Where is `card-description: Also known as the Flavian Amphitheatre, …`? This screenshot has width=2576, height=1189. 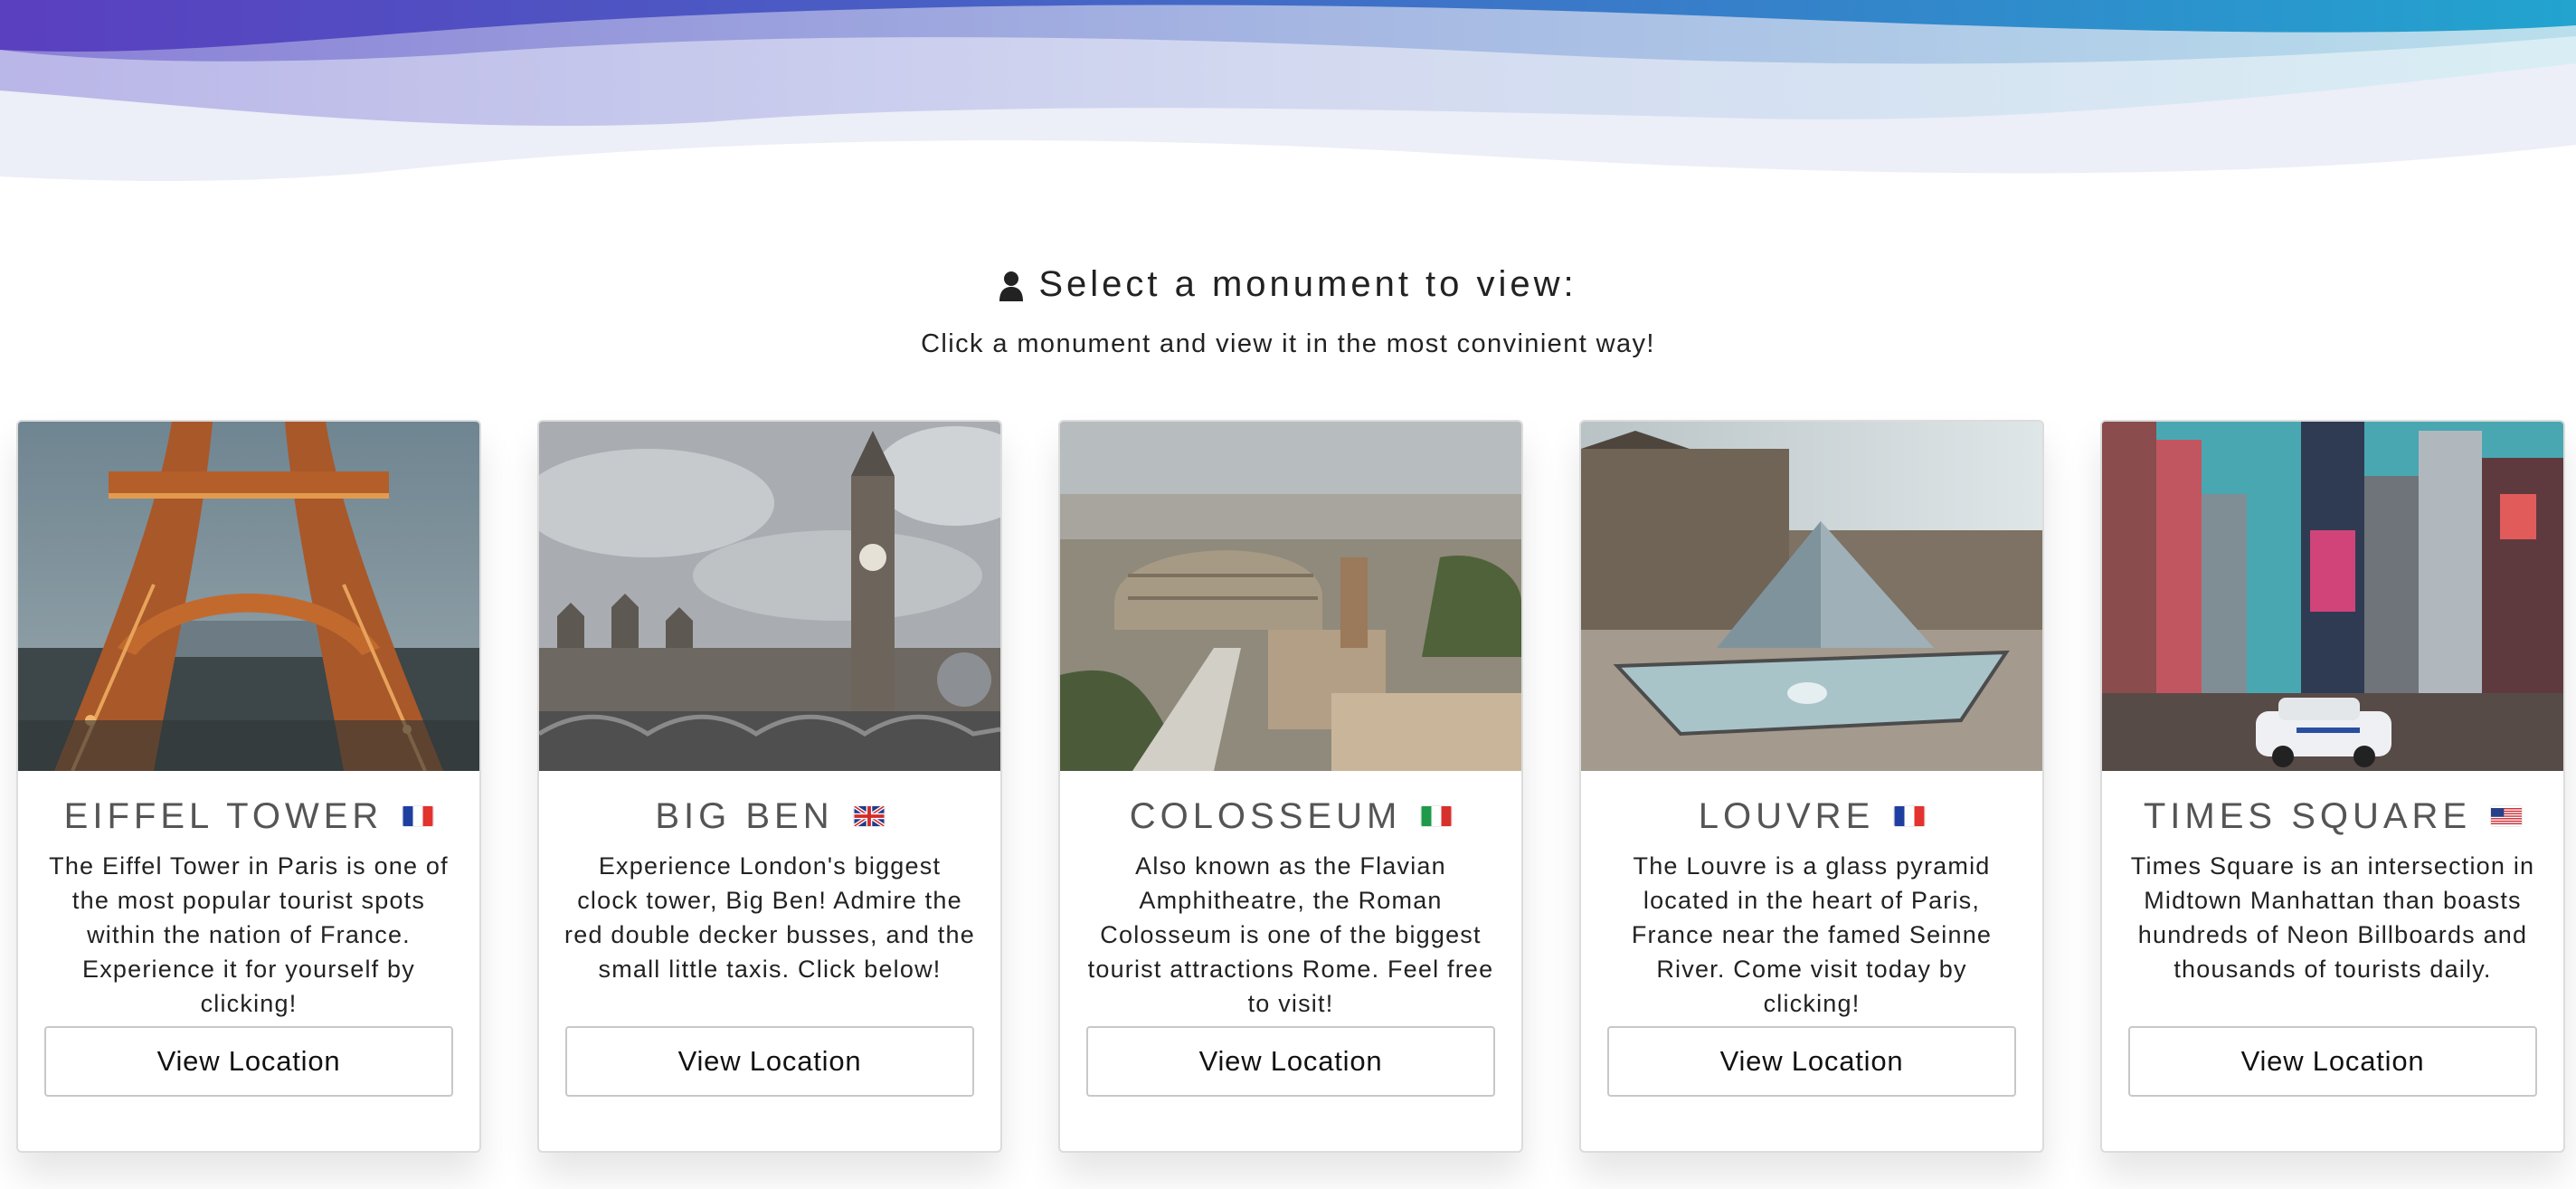
card-description: Also known as the Flavian Amphitheatre, … is located at coordinates (1291, 934).